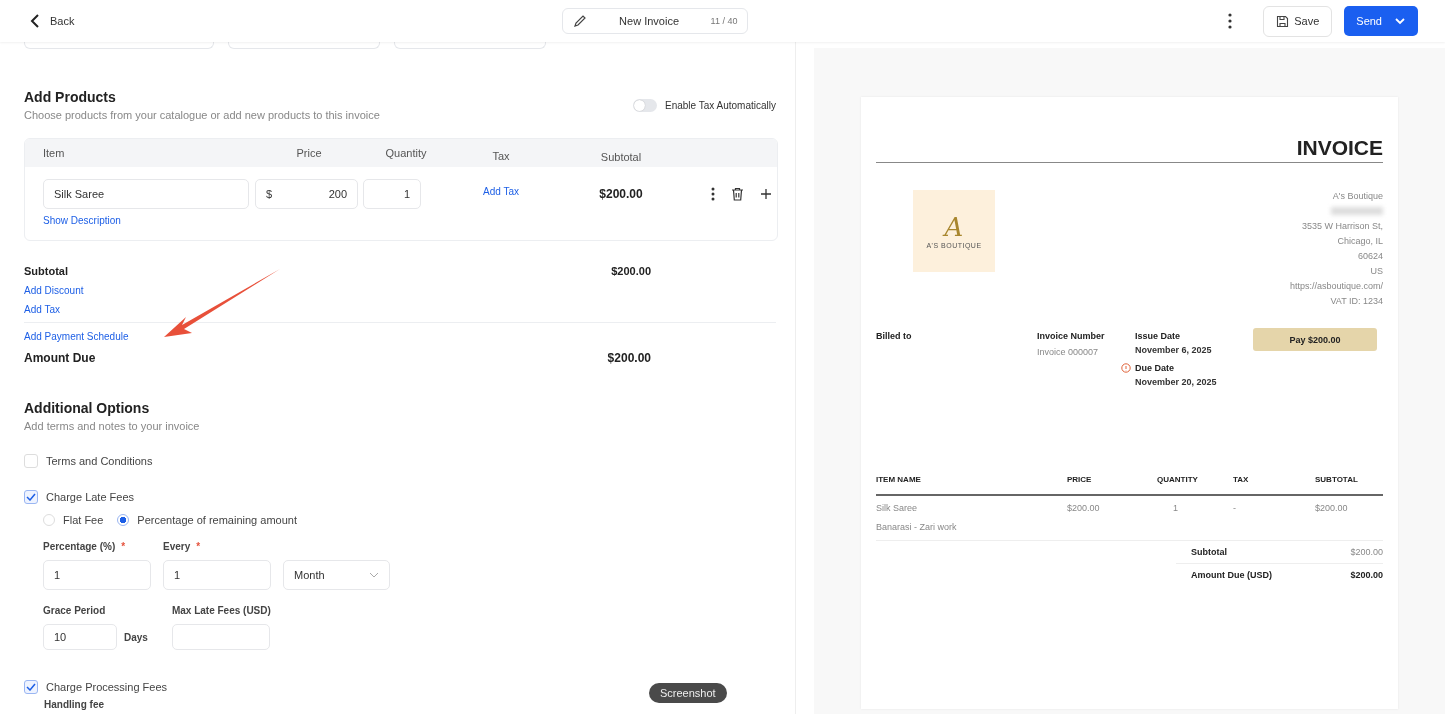 This screenshot has height=714, width=1445. I want to click on column-header: PRICE, so click(1080, 479).